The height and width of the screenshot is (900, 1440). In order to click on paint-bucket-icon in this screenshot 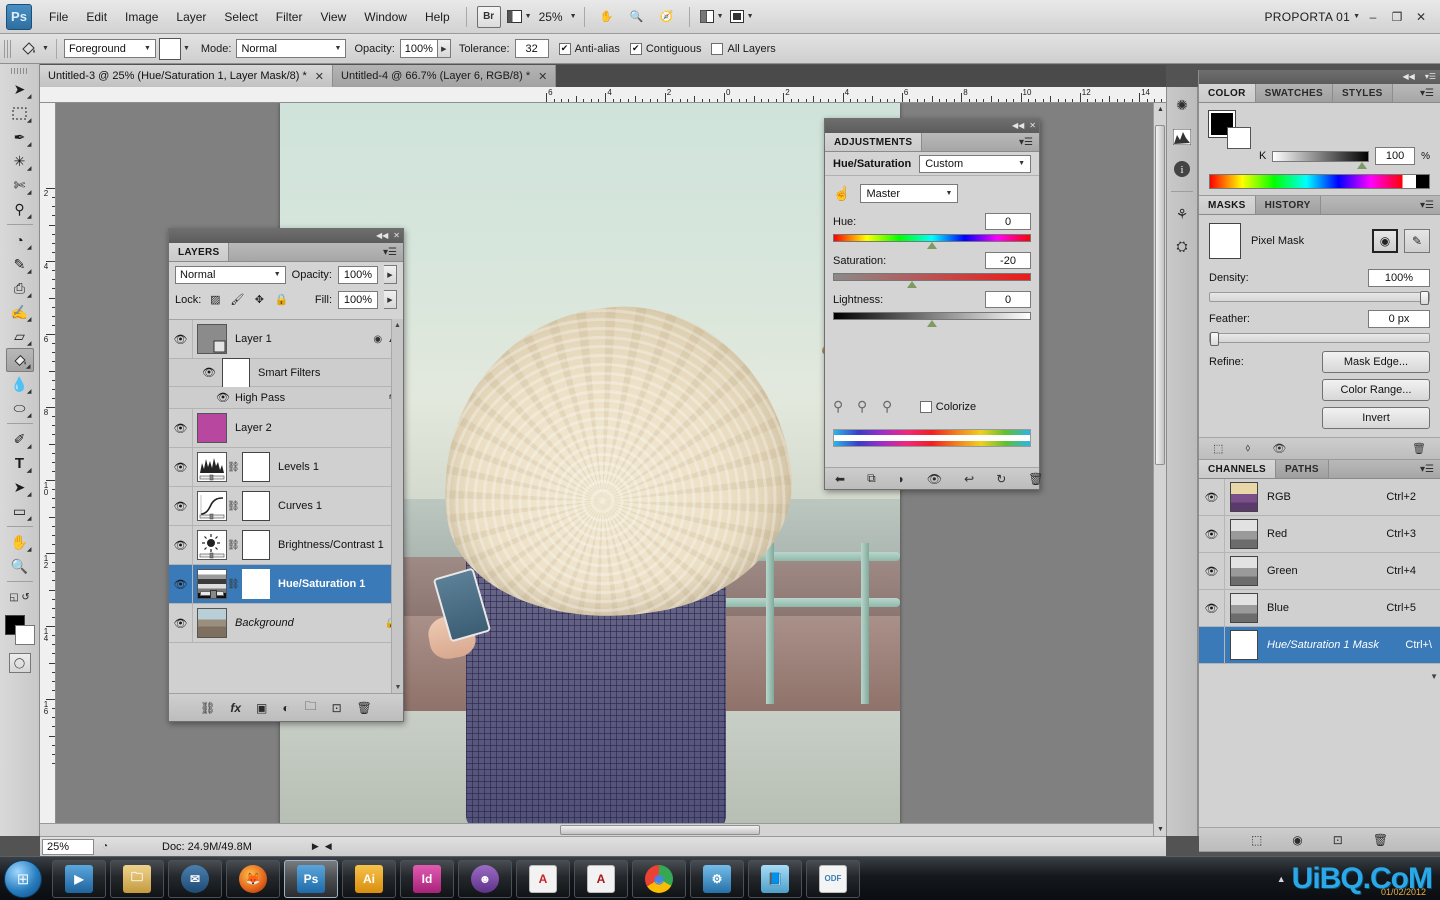, I will do `click(28, 49)`.